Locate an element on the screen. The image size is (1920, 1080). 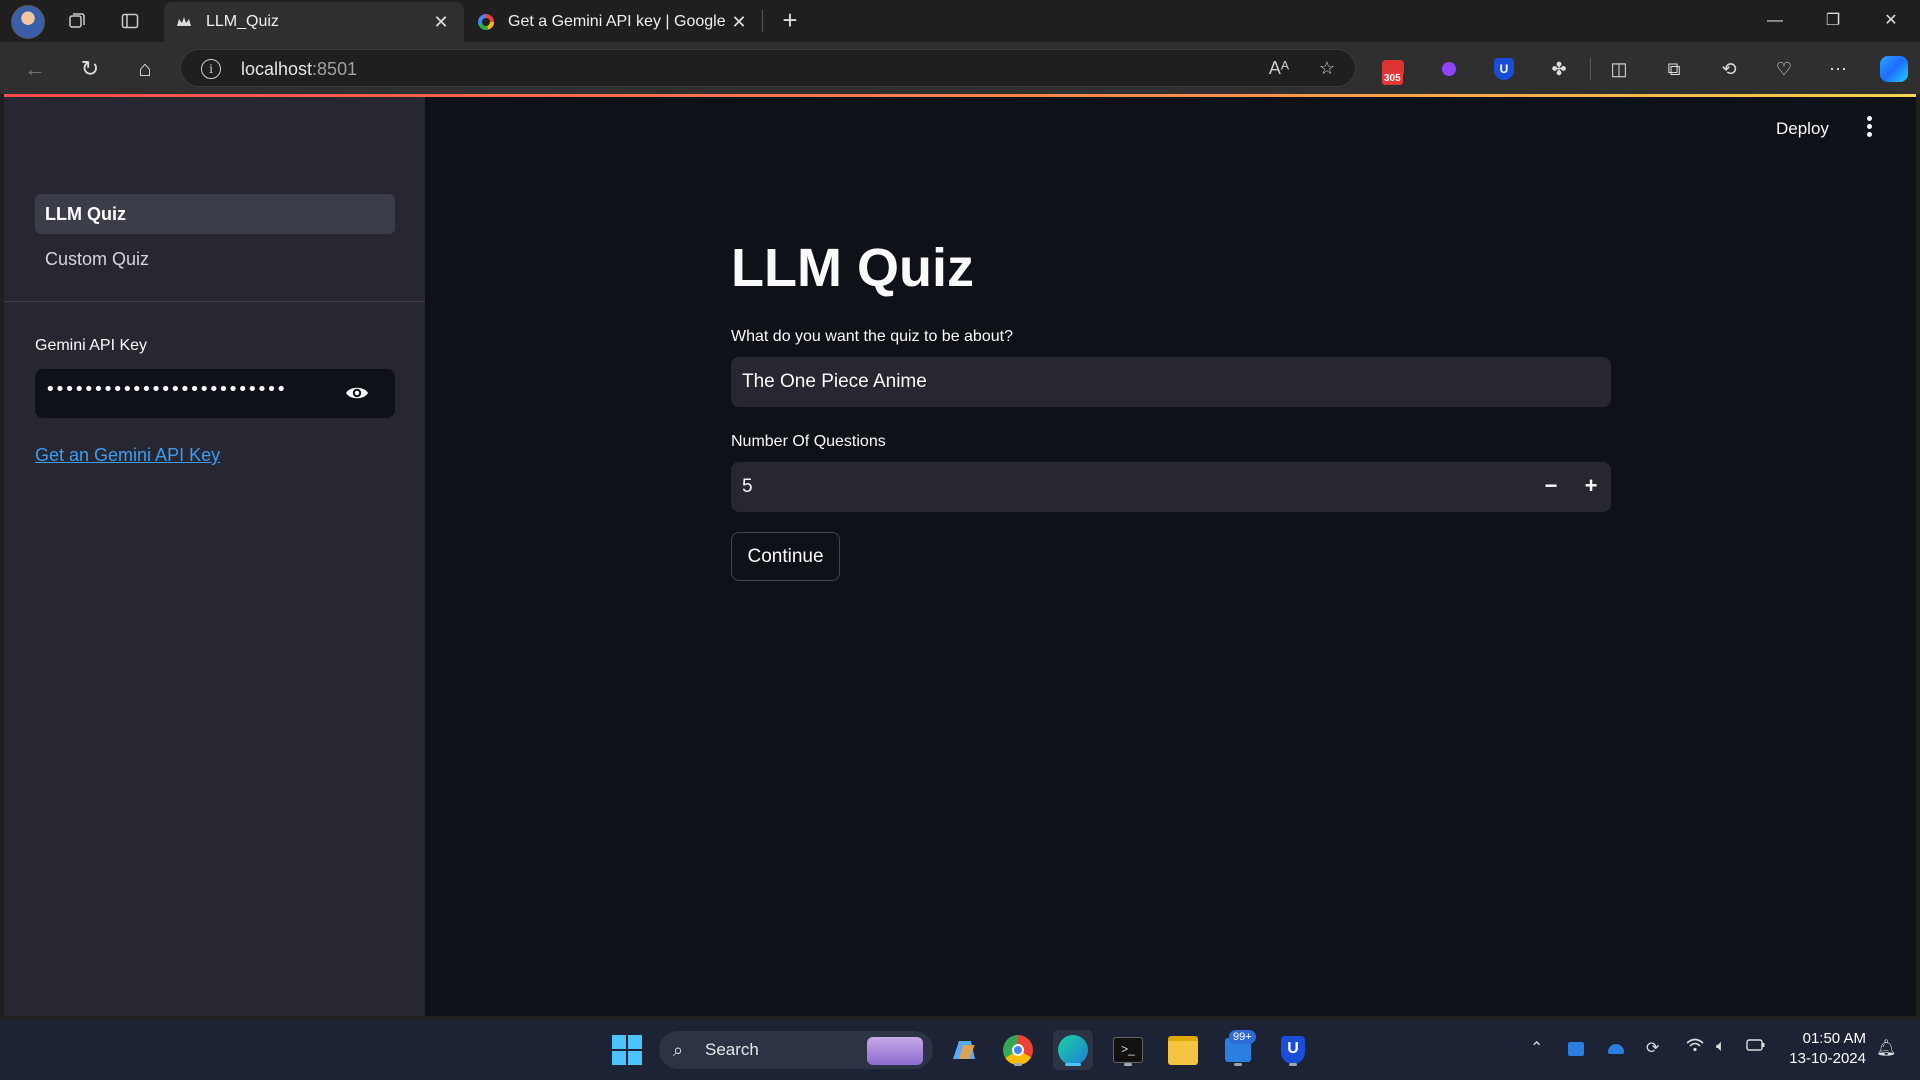
wifi-icon is located at coordinates (1695, 1047).